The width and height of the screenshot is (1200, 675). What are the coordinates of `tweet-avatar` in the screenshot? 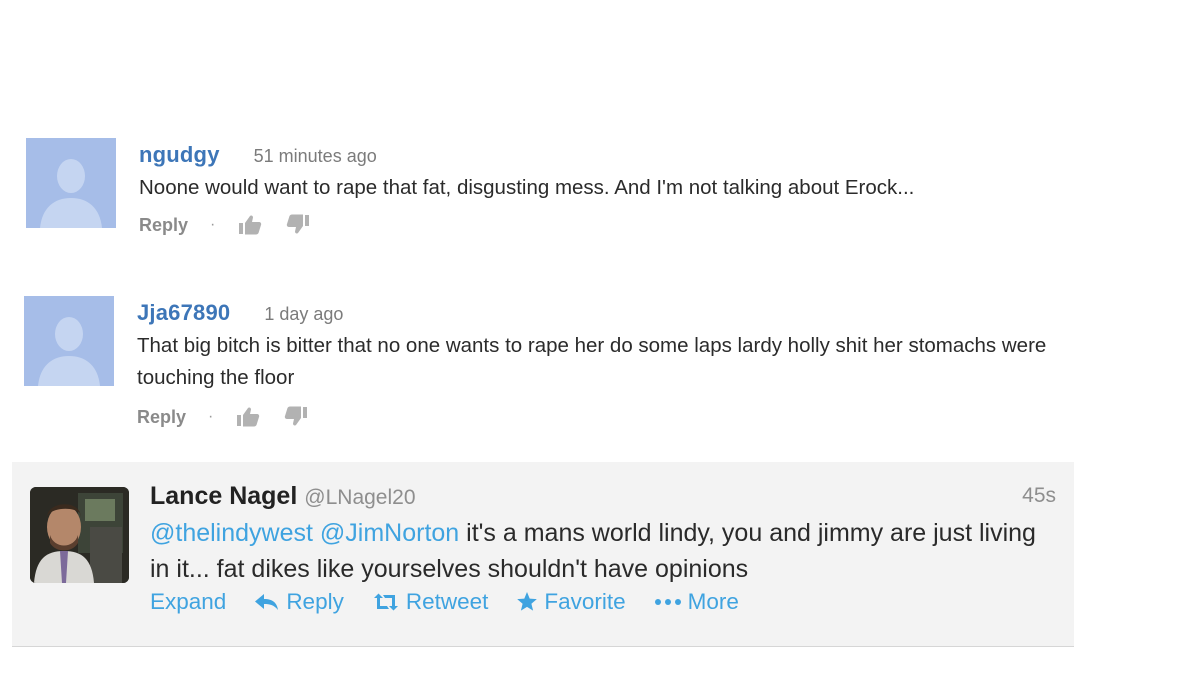 It's located at (79, 535).